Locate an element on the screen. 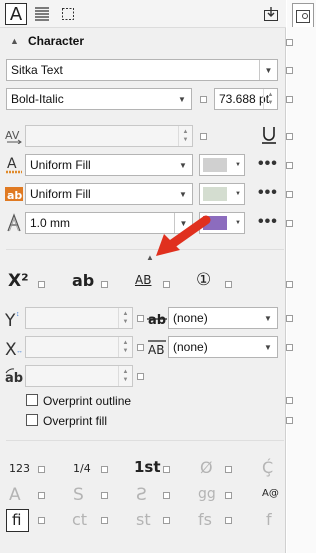 The height and width of the screenshot is (553, 320). feature-discretionary-ct-checkbox is located at coordinates (104, 520).